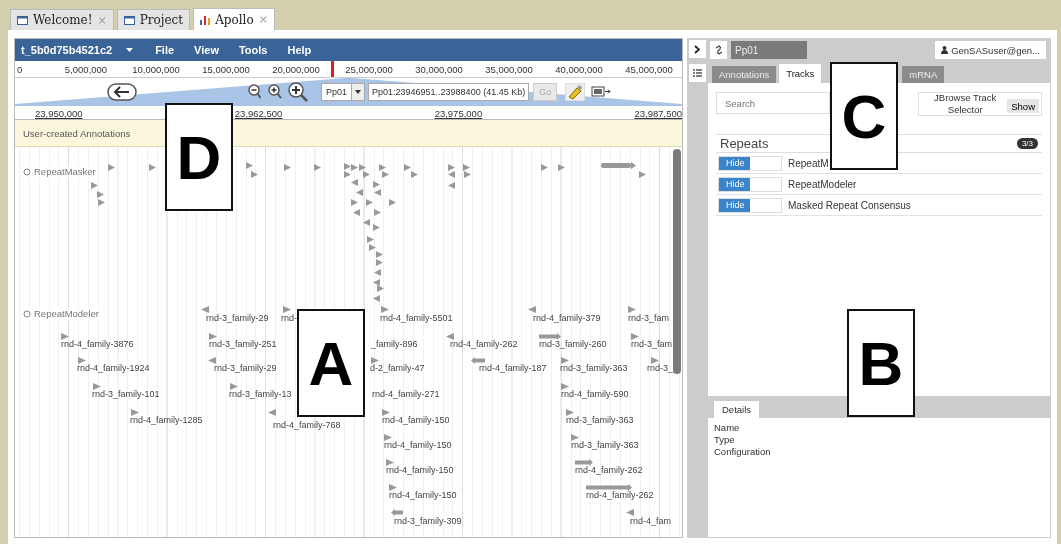 The height and width of the screenshot is (544, 1061). What do you see at coordinates (369, 69) in the screenshot?
I see `ruler-label: 25,000,000` at bounding box center [369, 69].